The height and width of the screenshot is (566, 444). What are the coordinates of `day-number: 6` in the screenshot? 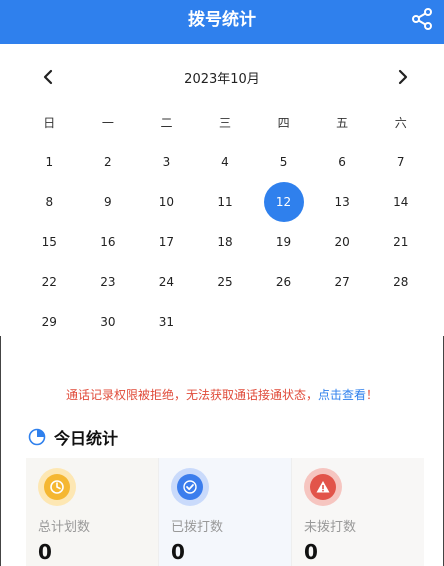 It's located at (342, 162).